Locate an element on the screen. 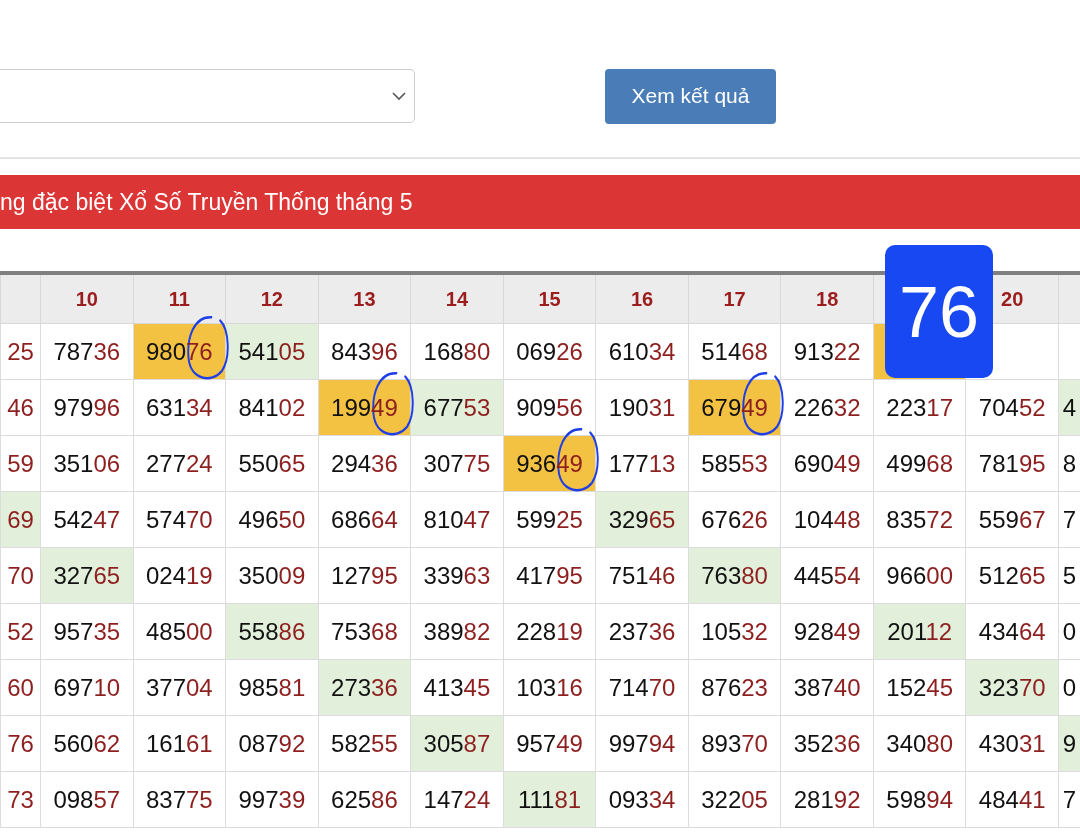 This screenshot has width=1080, height=838. table-cell: 68664 is located at coordinates (364, 519).